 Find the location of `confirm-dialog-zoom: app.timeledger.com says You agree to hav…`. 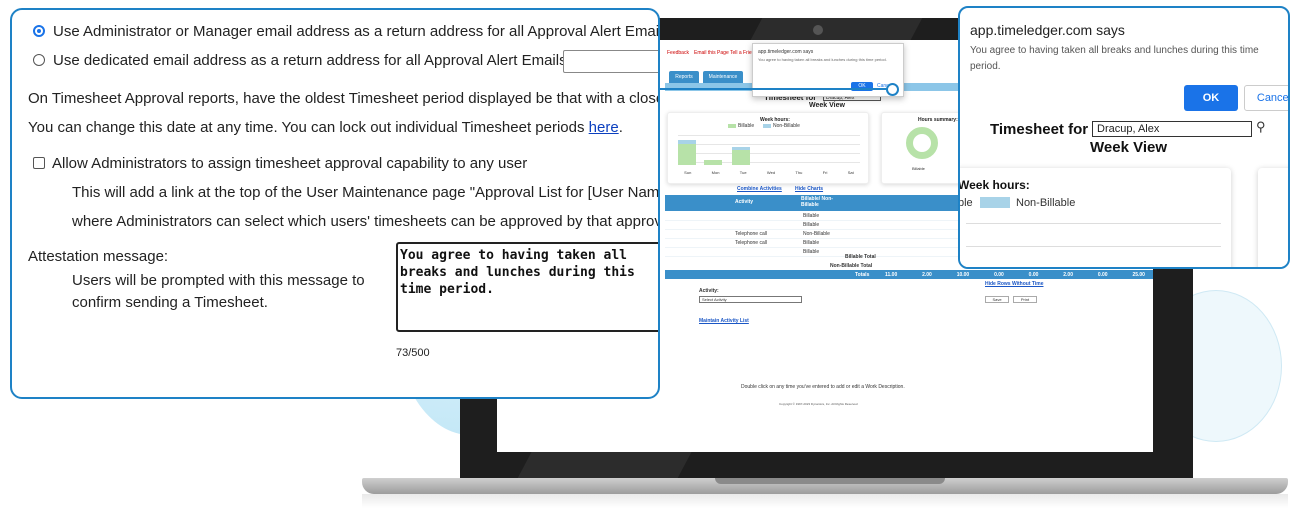

confirm-dialog-zoom: app.timeledger.com says You agree to hav… is located at coordinates (1124, 137).